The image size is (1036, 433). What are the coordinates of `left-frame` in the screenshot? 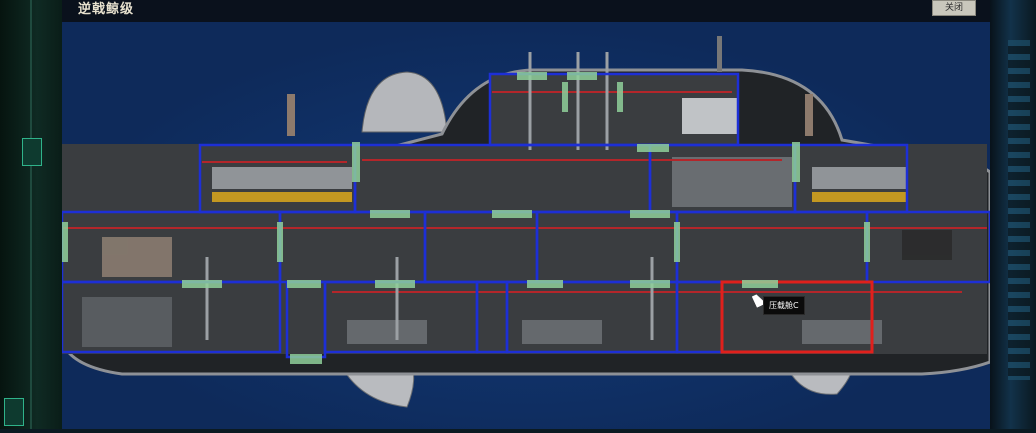 It's located at (31, 214).